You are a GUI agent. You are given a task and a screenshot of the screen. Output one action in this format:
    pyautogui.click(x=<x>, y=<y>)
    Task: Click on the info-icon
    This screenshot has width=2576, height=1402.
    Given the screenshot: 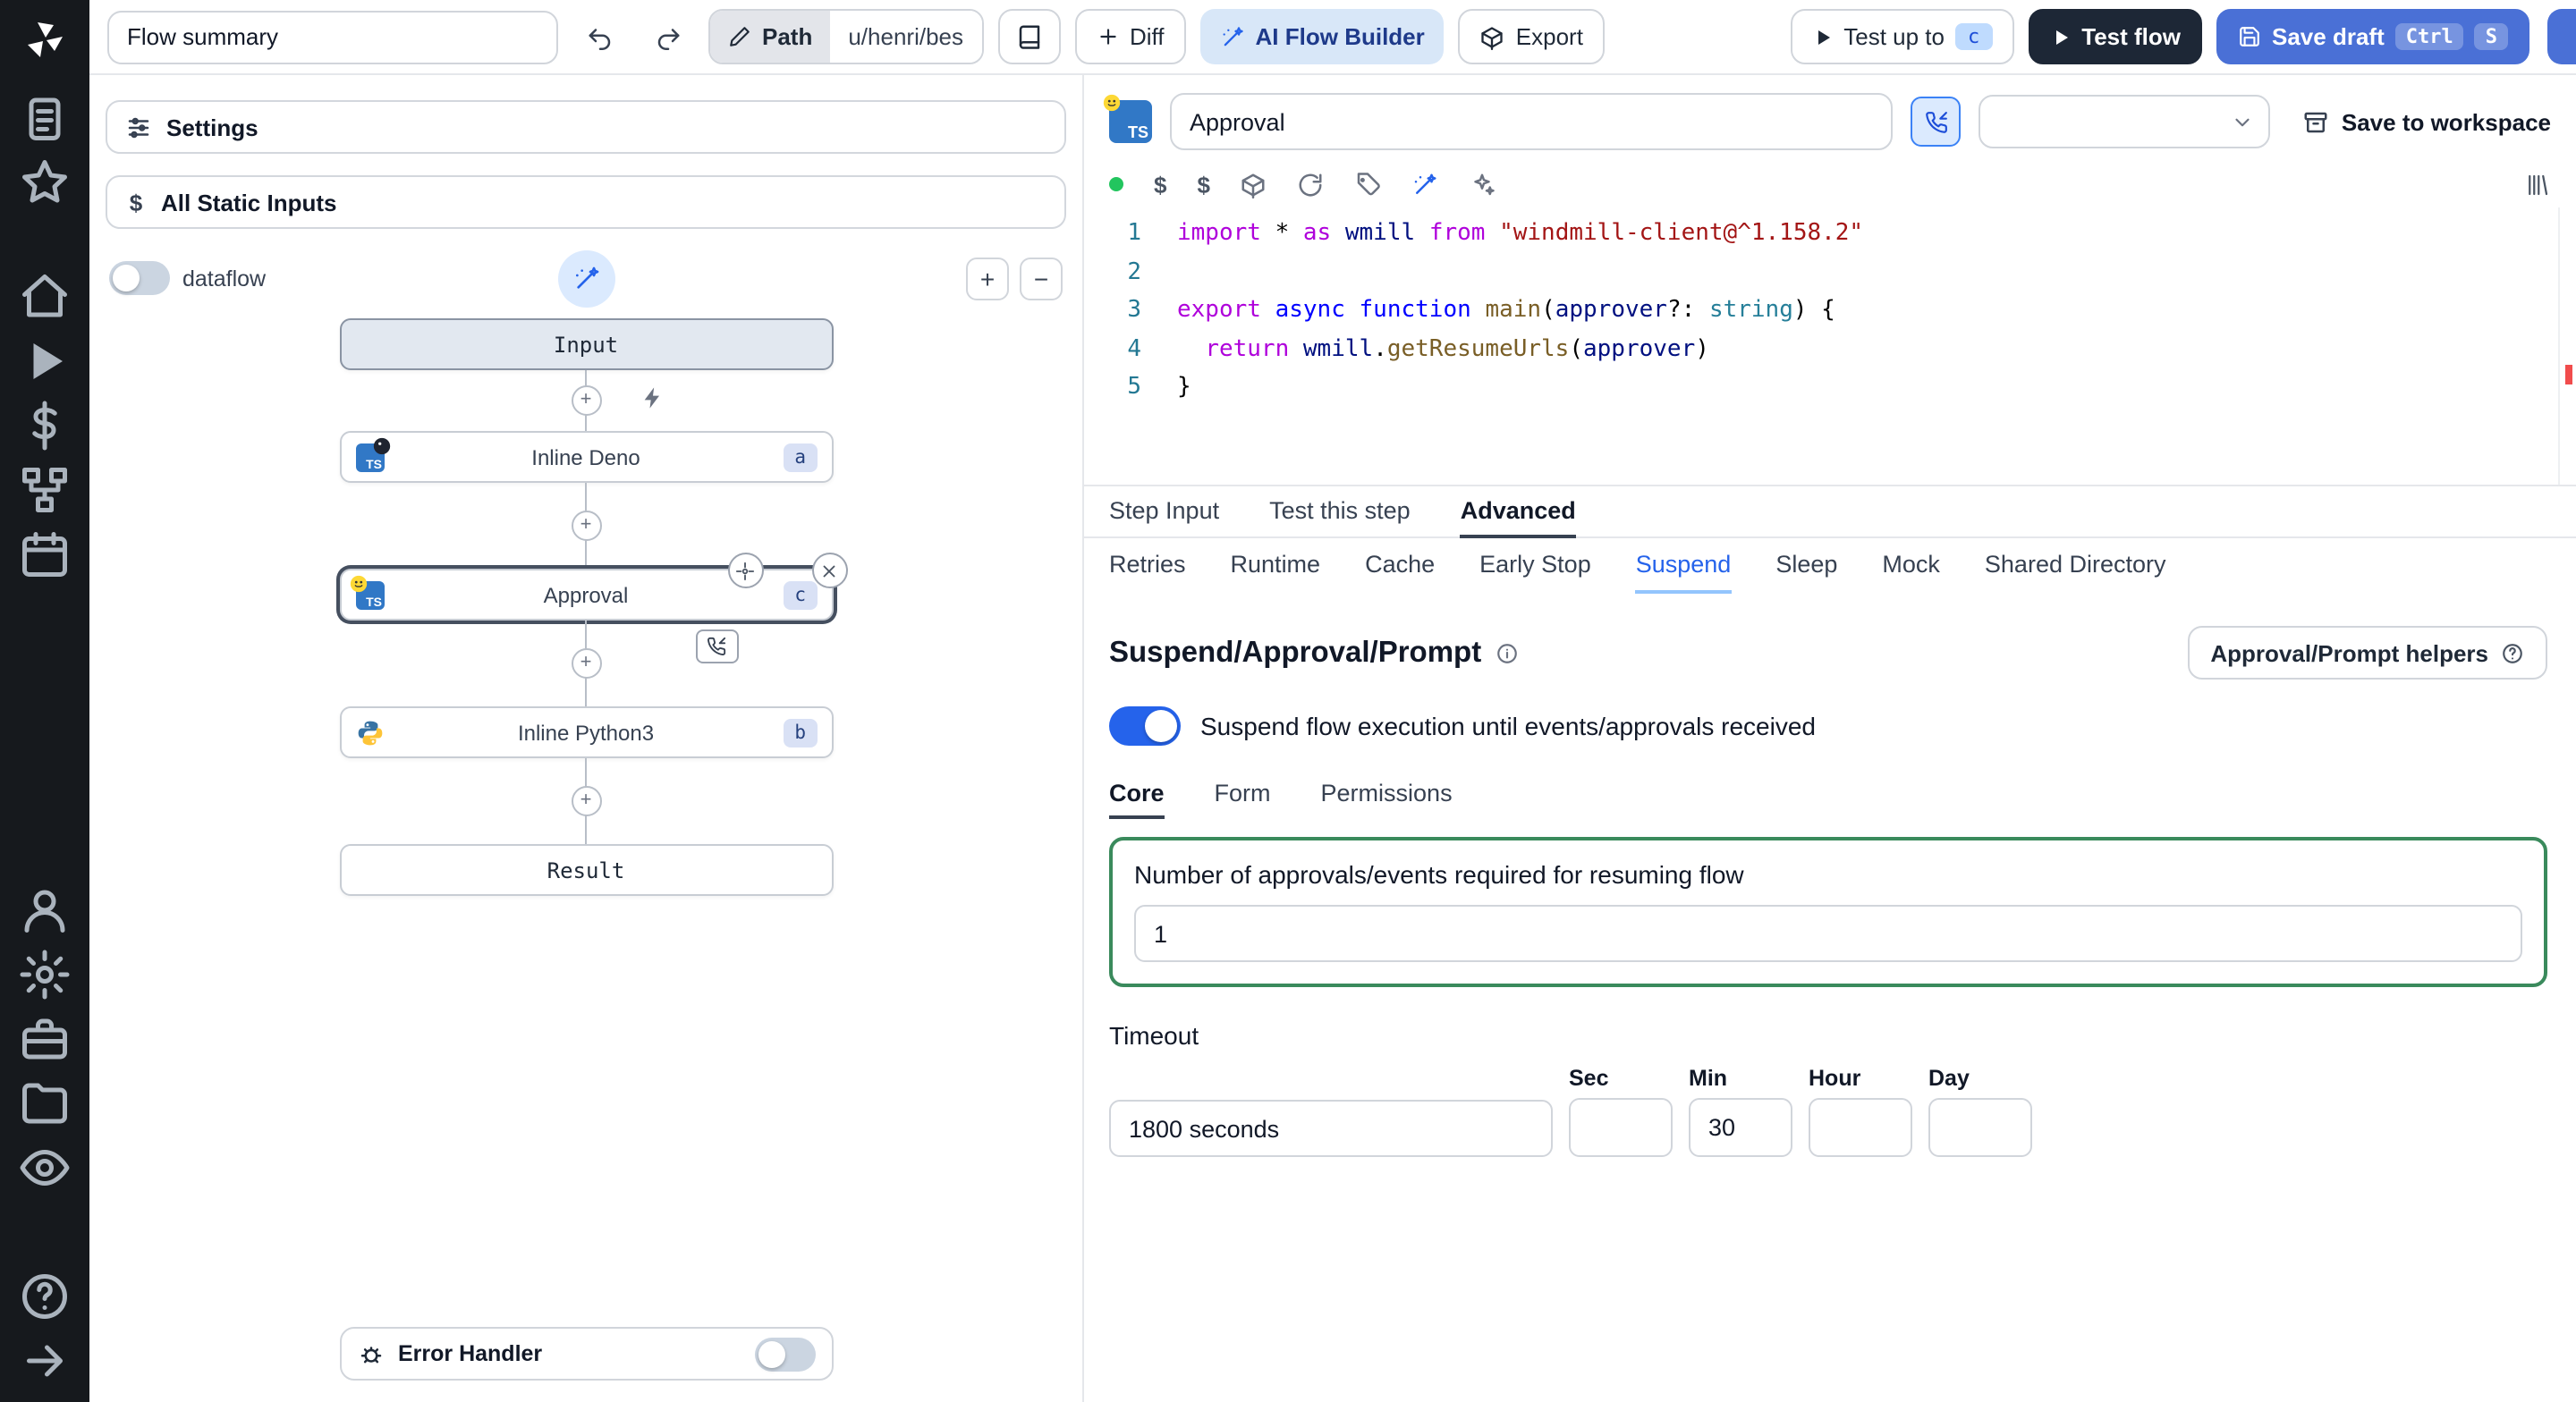 What is the action you would take?
    pyautogui.click(x=1507, y=652)
    